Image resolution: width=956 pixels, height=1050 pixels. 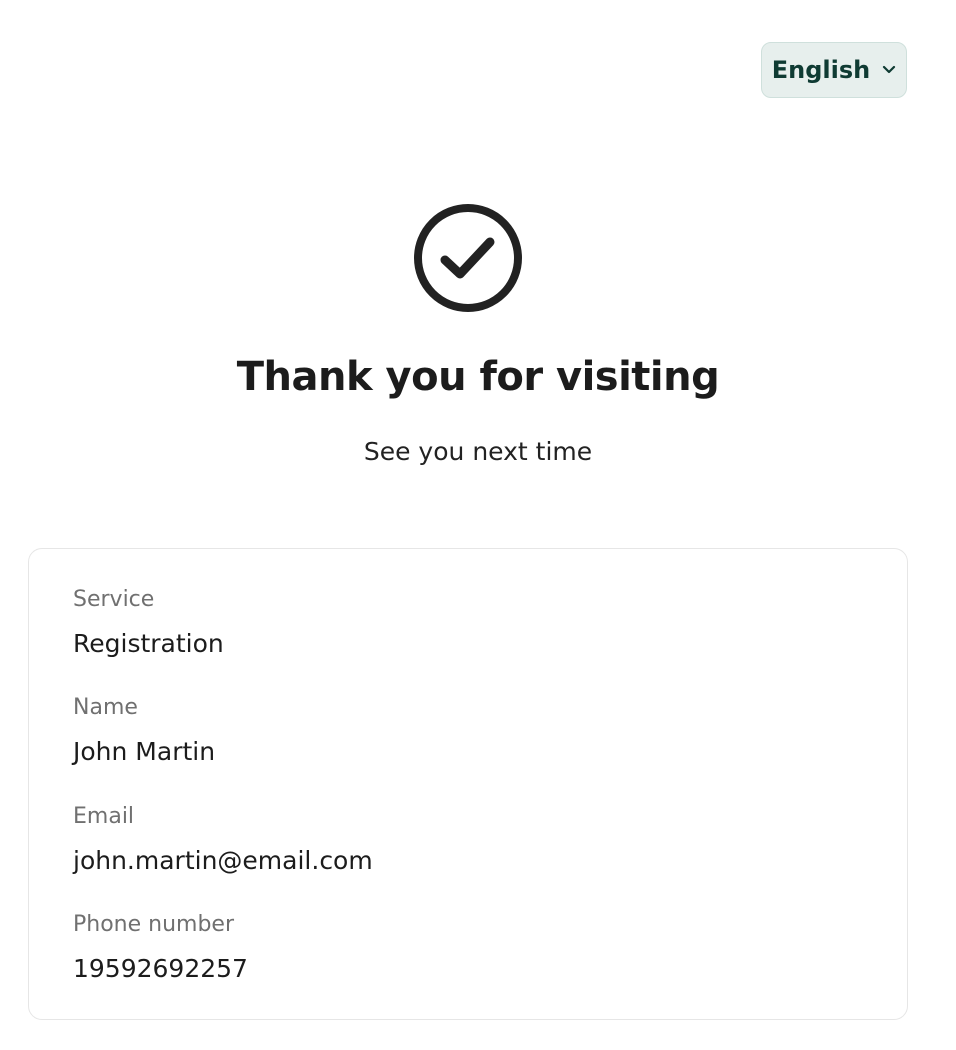 I want to click on page-title: Thank you for visiting, so click(x=478, y=377).